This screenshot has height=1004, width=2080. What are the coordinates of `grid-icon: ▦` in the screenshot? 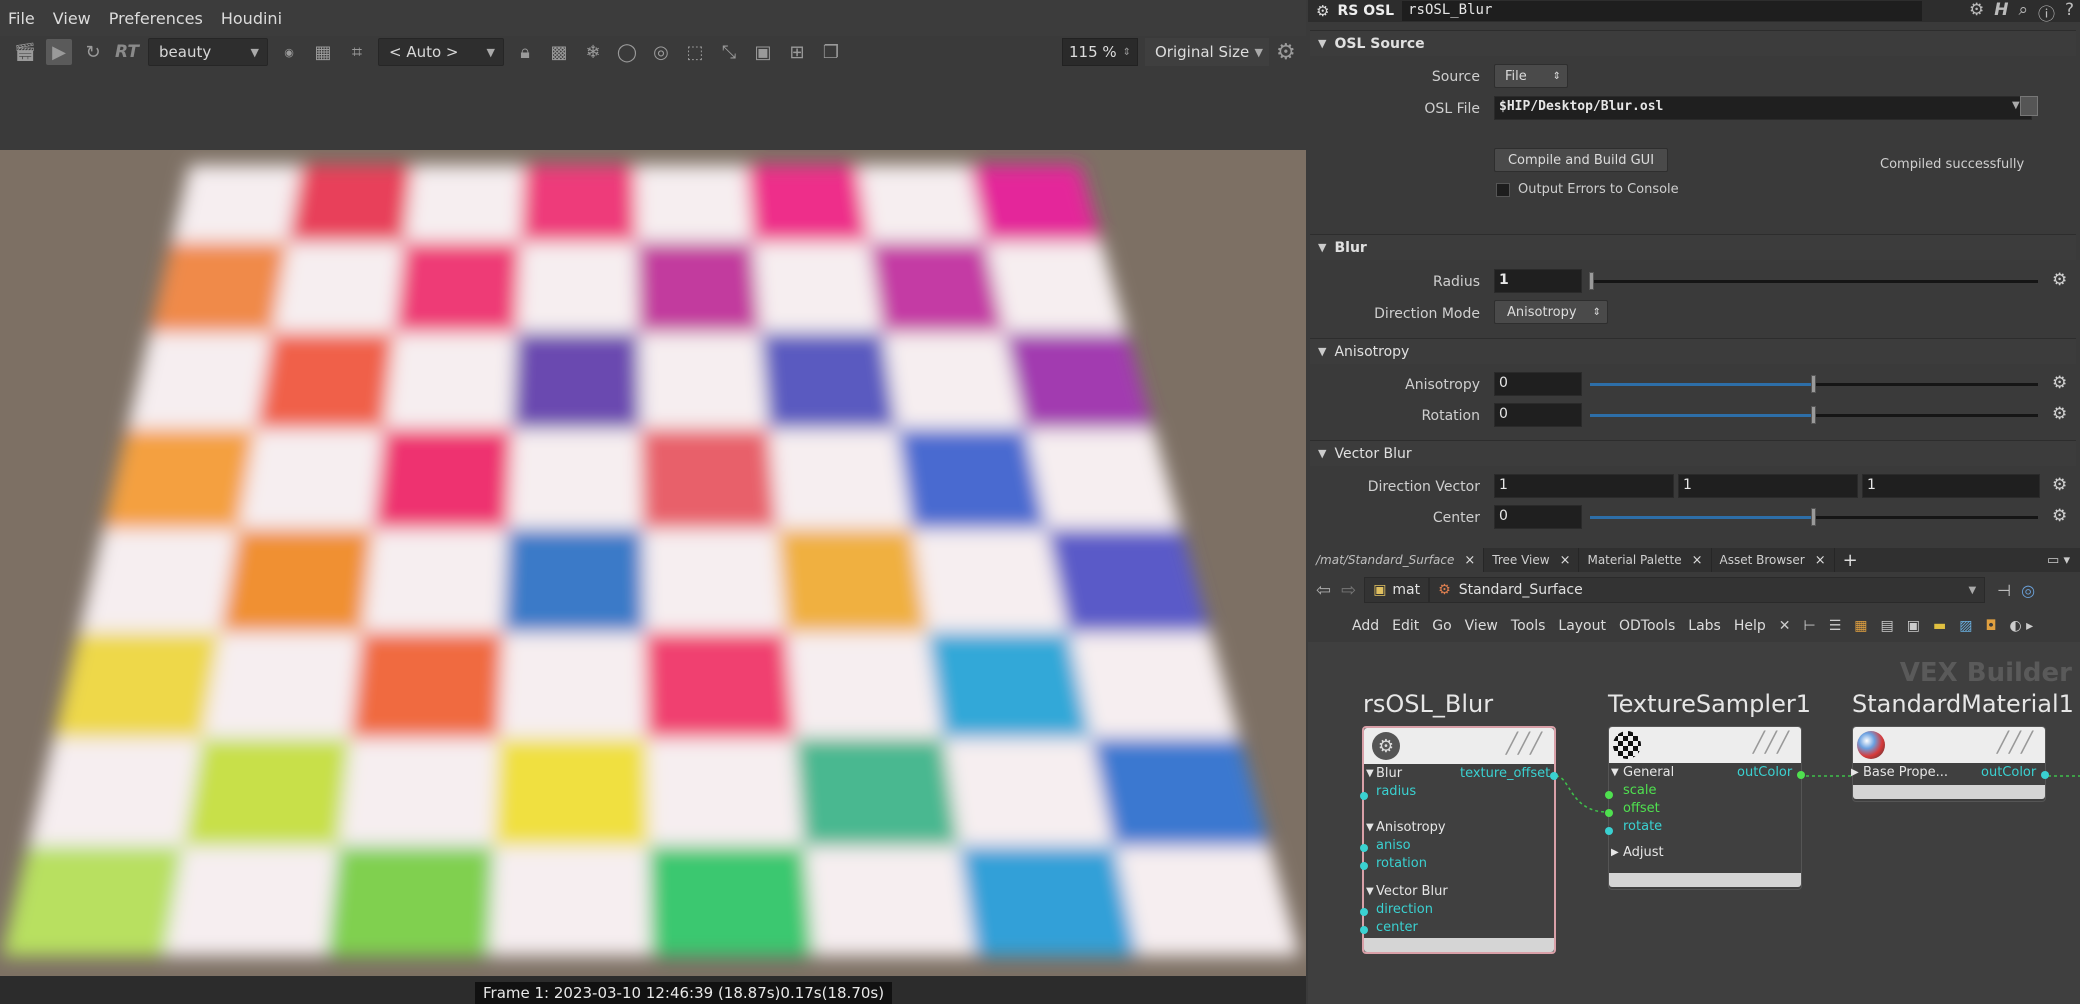 It's located at (323, 52).